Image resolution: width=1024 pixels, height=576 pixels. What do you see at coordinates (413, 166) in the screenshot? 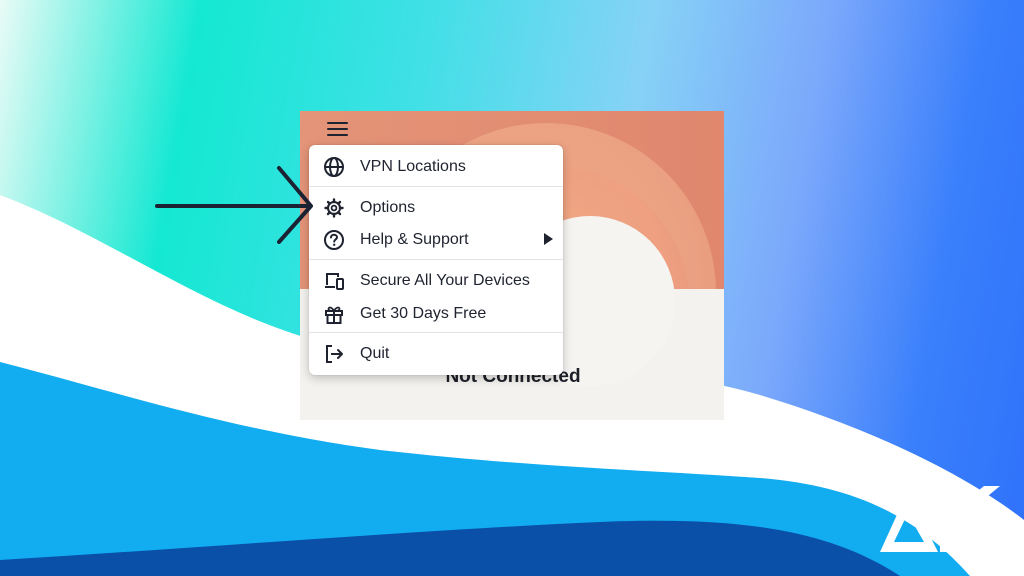
I see `menu-item-label: VPN Locations` at bounding box center [413, 166].